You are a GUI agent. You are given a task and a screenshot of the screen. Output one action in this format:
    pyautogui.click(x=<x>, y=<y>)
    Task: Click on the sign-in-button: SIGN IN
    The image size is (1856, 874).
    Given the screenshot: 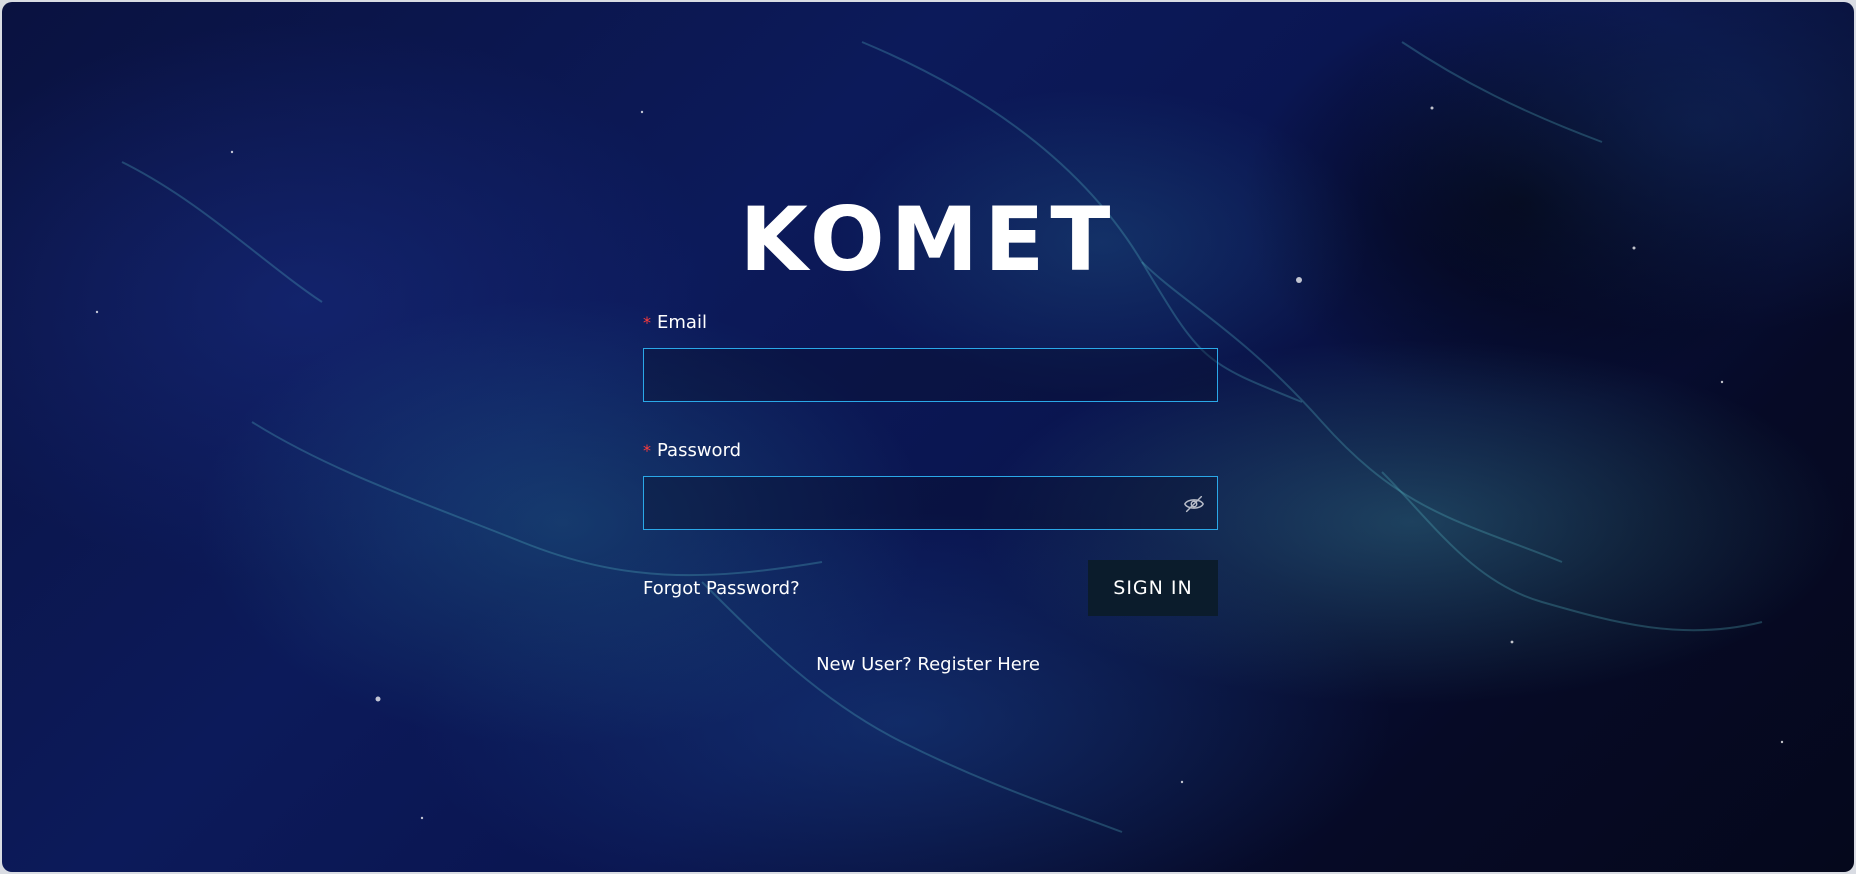 What is the action you would take?
    pyautogui.click(x=1153, y=588)
    